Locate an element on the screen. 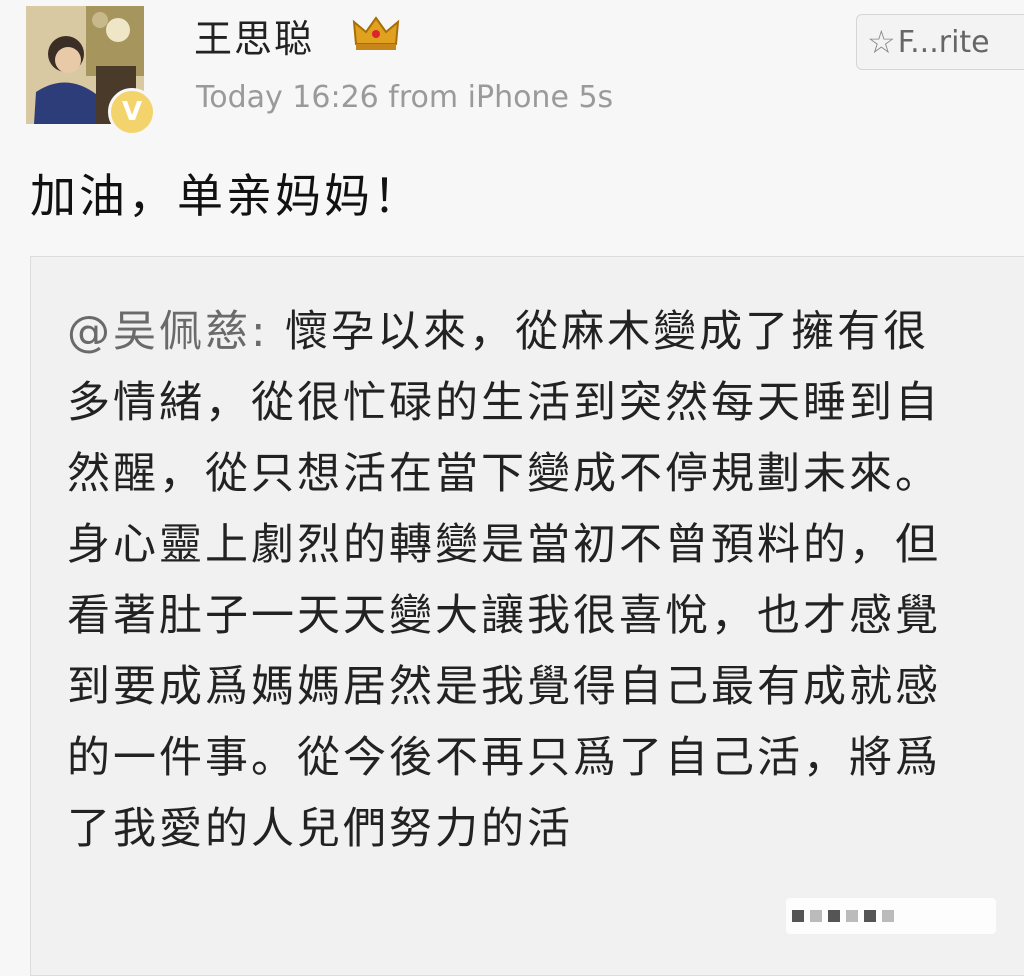 This screenshot has width=1024, height=976. watermark is located at coordinates (891, 916).